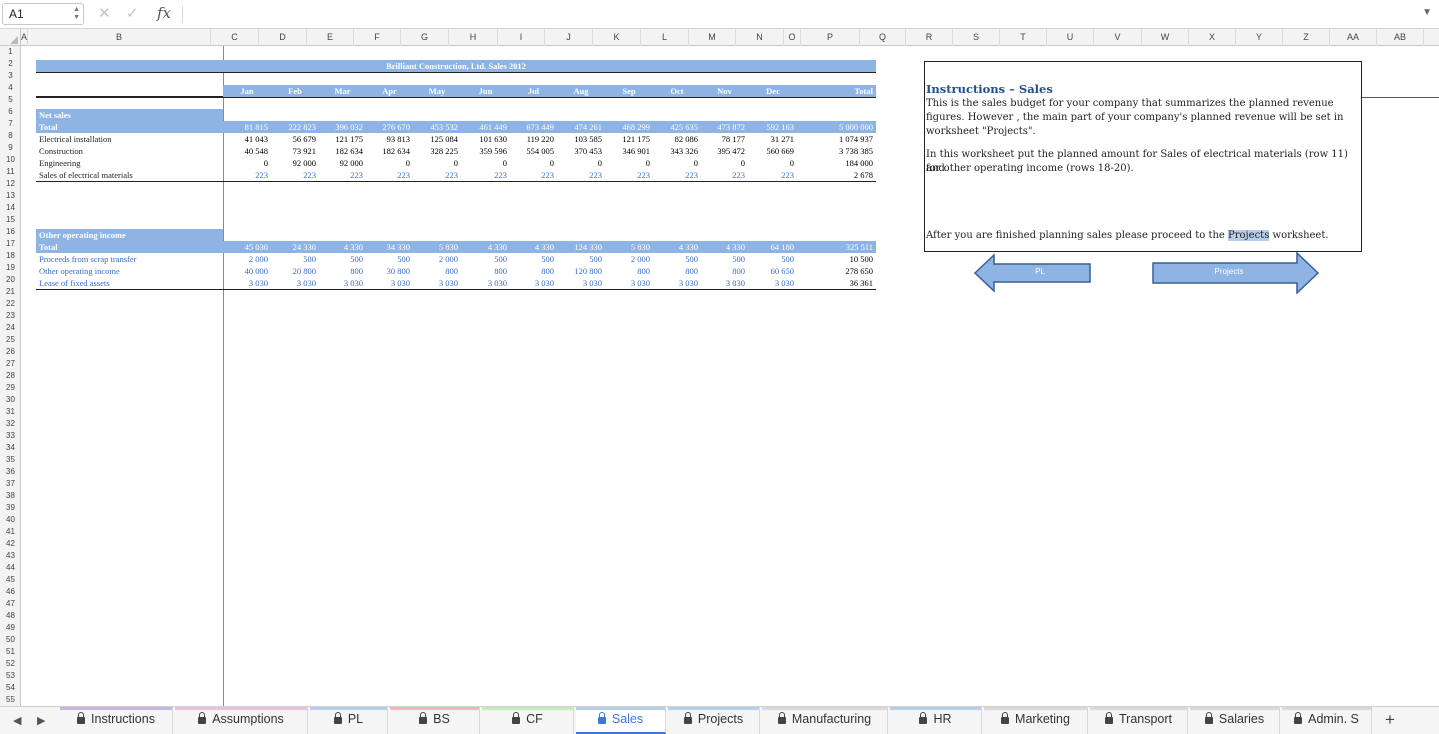  Describe the element at coordinates (1306, 37) in the screenshot. I see `column-header-z: Z` at that location.